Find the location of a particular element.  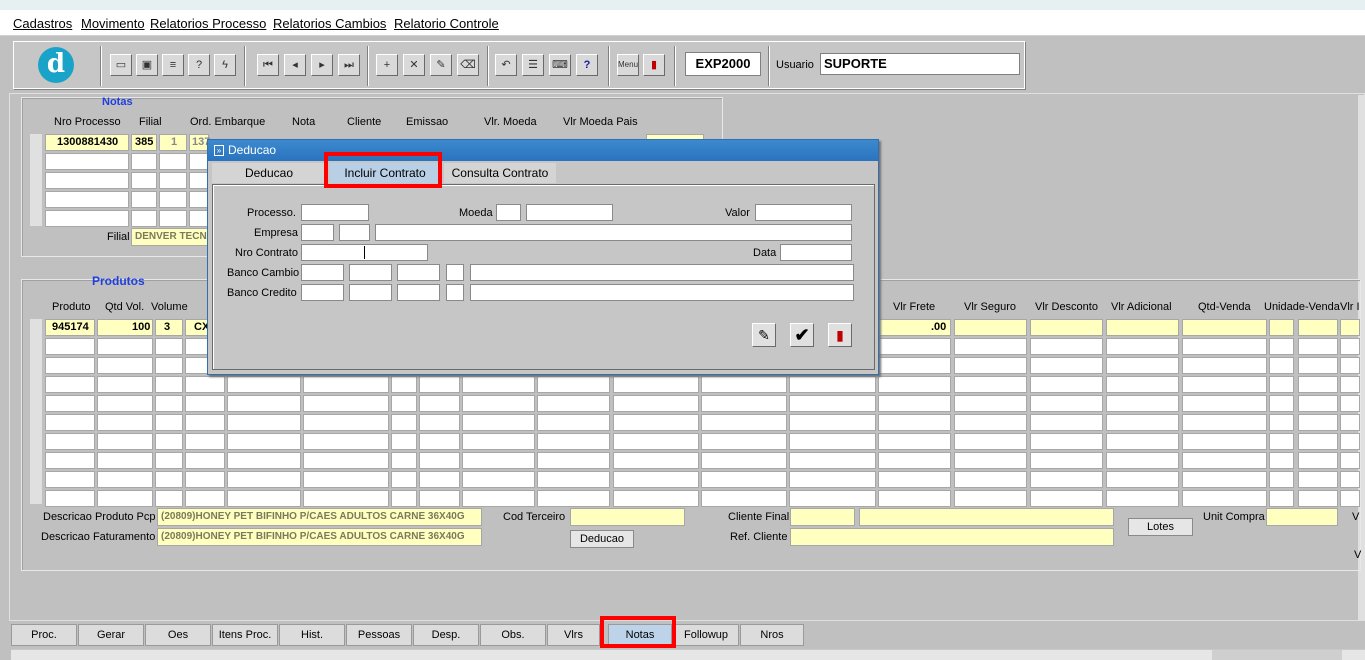

query-icon: ? is located at coordinates (199, 65).